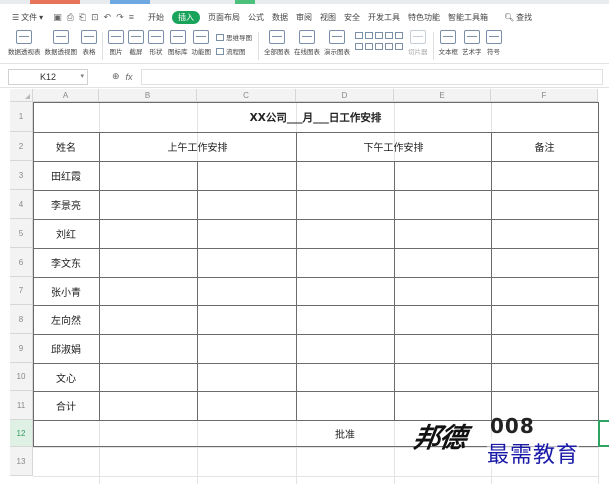 The image size is (609, 484). I want to click on total-cell: 合计, so click(66, 405).